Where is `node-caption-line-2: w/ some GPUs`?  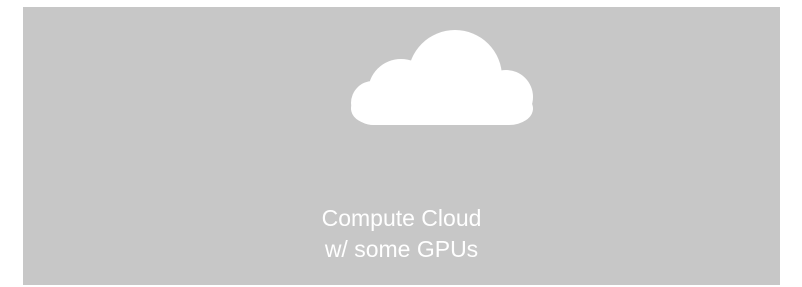
node-caption-line-2: w/ some GPUs is located at coordinates (401, 249).